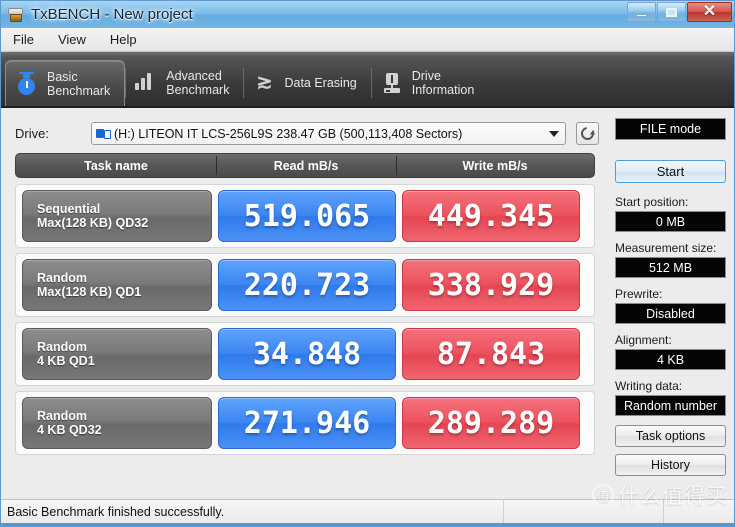 Image resolution: width=735 pixels, height=527 pixels. I want to click on window-controls: ✕, so click(679, 12).